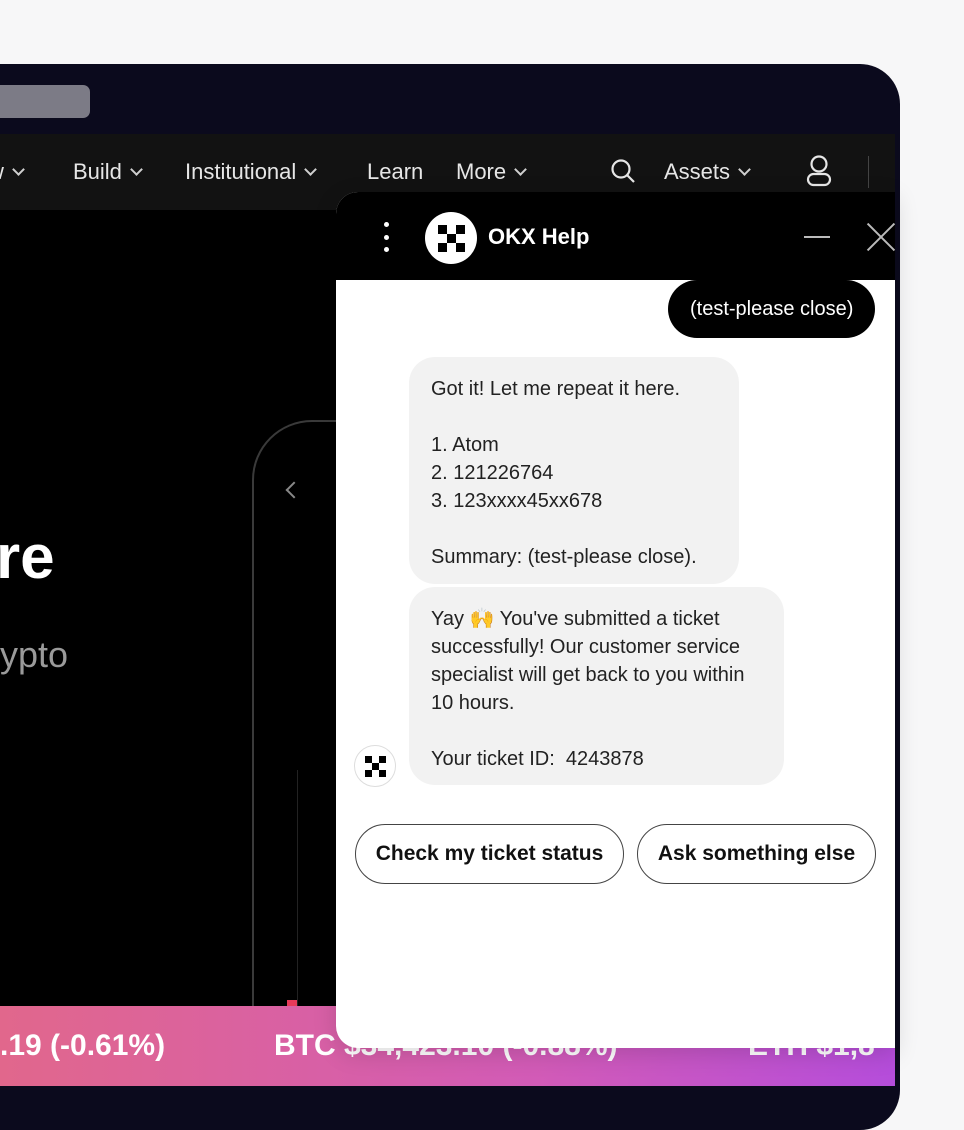 The height and width of the screenshot is (1130, 964). I want to click on more-options-icon, so click(387, 237).